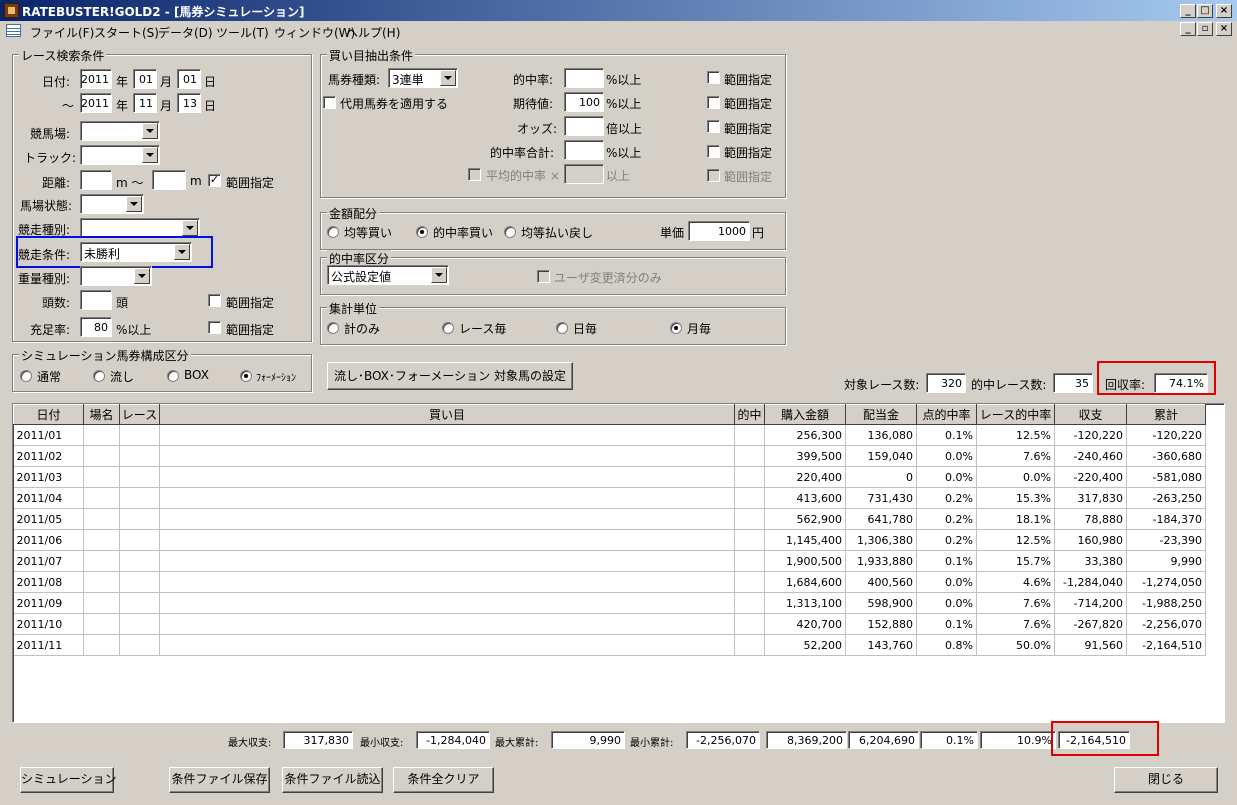 Image resolution: width=1237 pixels, height=805 pixels. What do you see at coordinates (140, 228) in the screenshot?
I see `race-type-select` at bounding box center [140, 228].